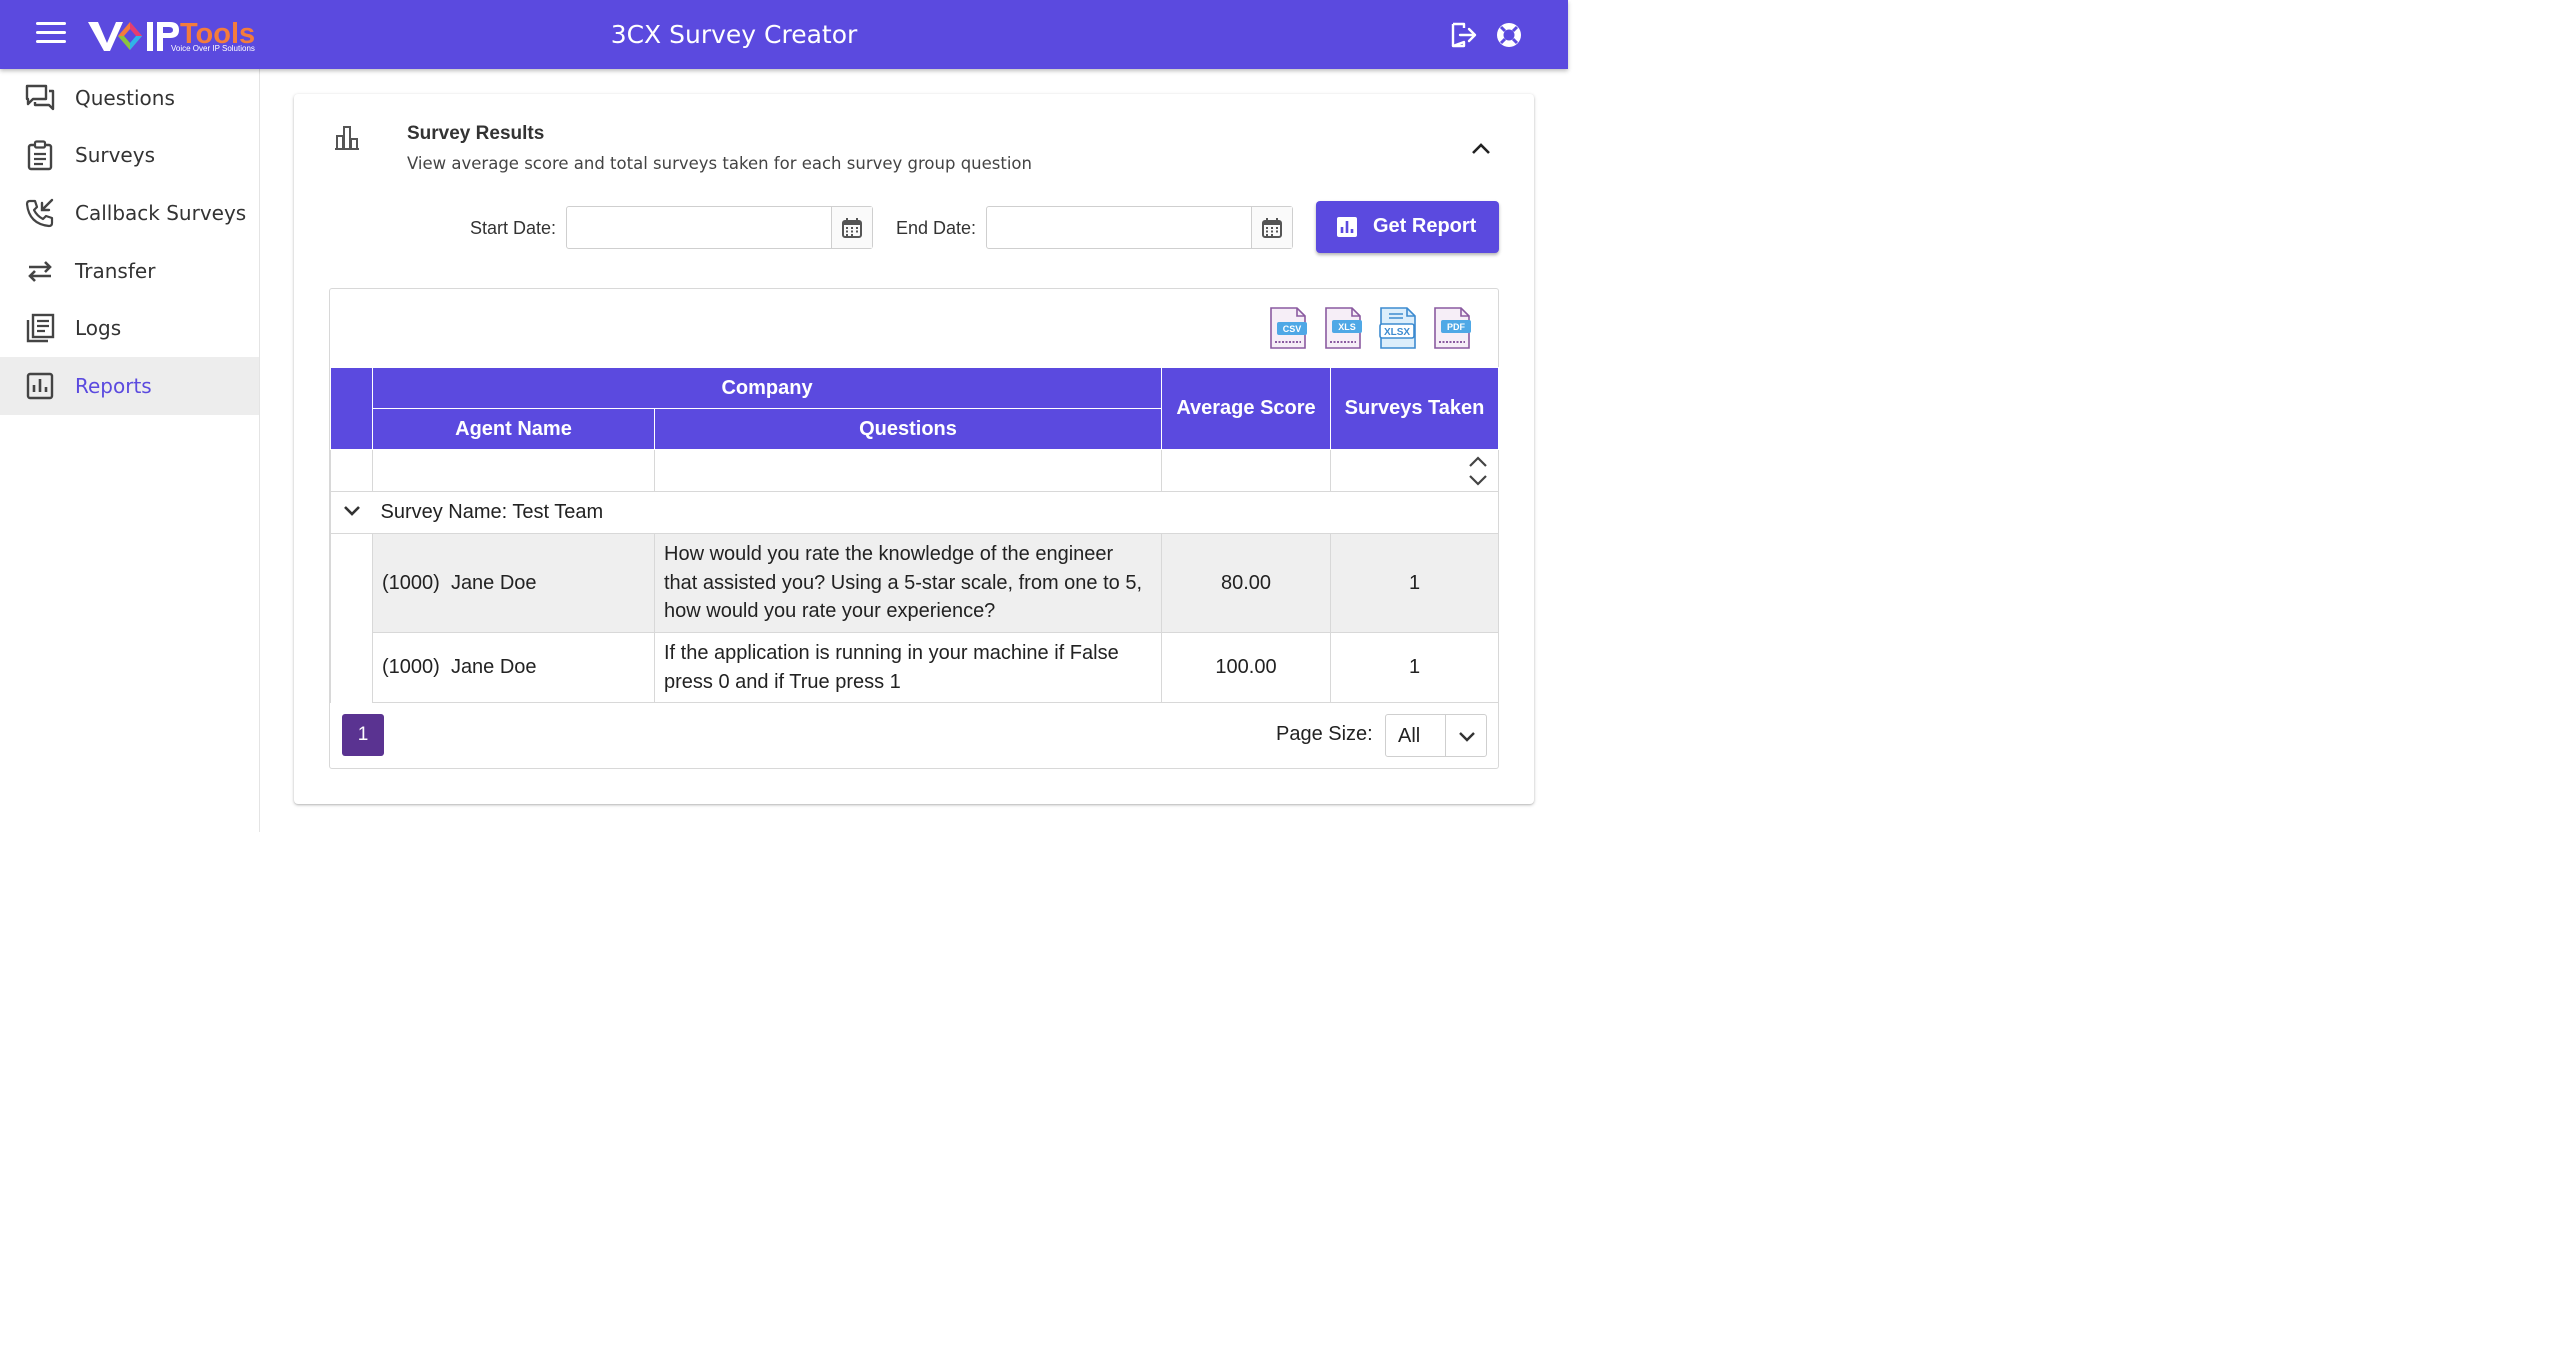 This screenshot has height=1359, width=2560. Describe the element at coordinates (1456, 327) in the screenshot. I see `svg-text: PDF` at that location.